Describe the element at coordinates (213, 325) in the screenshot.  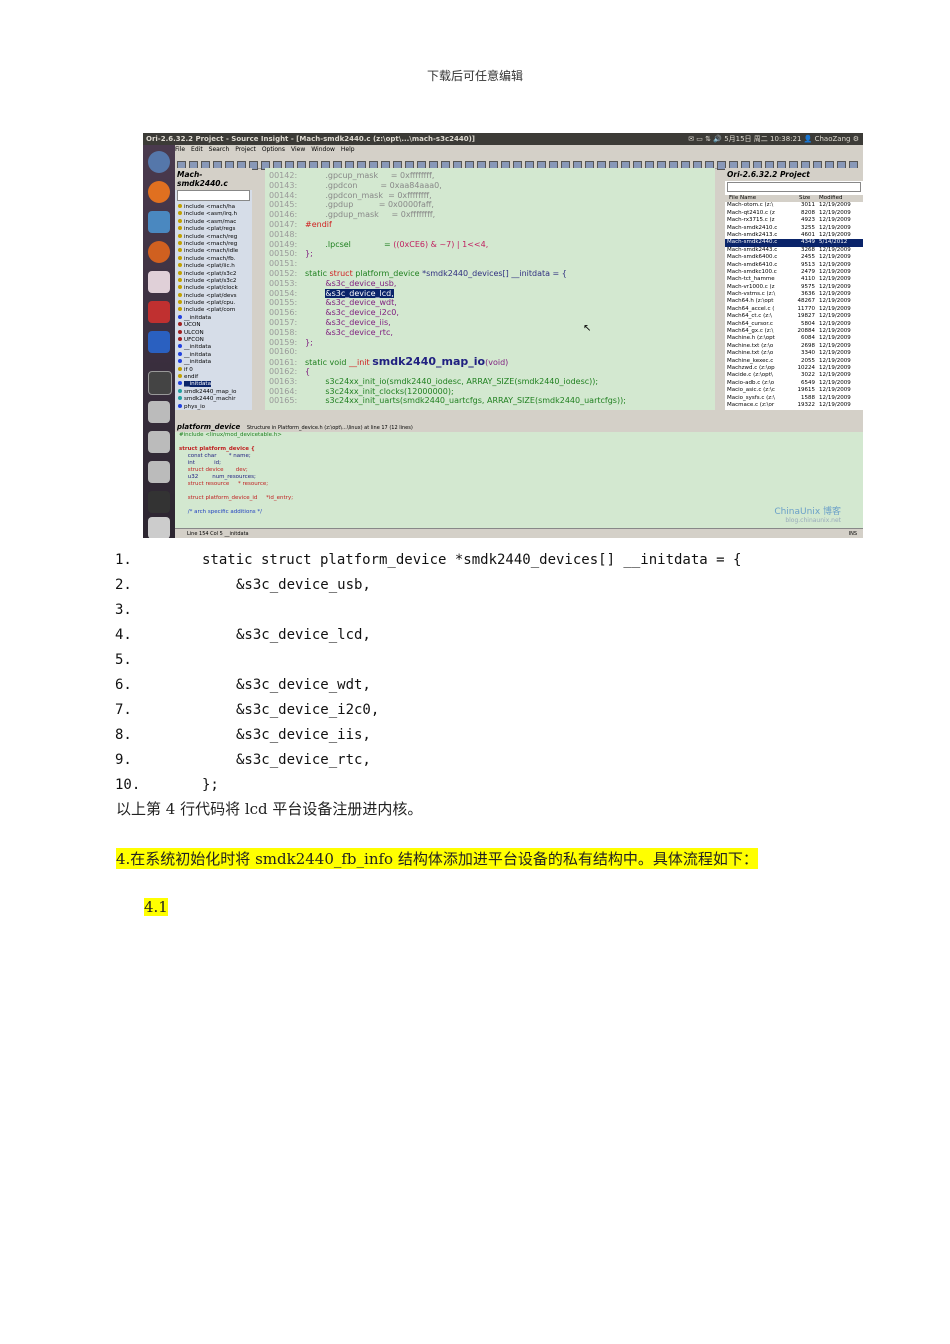
I see `symbol-item: UCON` at that location.